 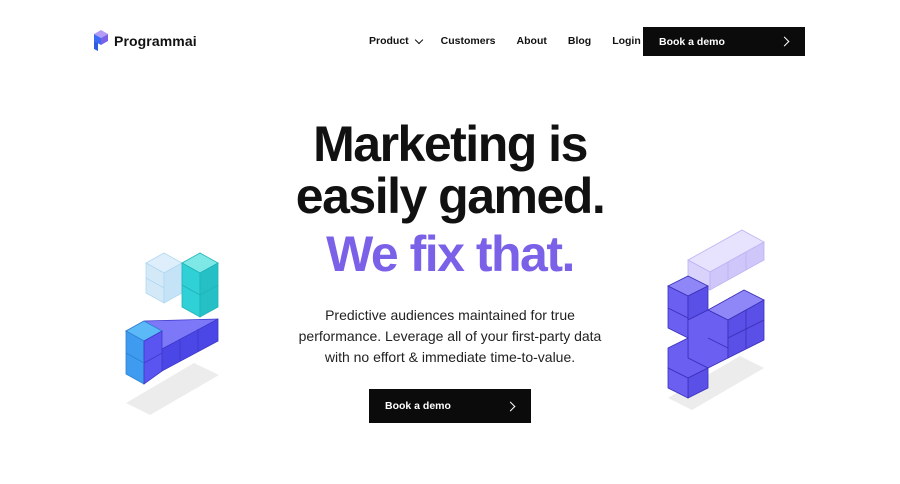 What do you see at coordinates (450, 144) in the screenshot?
I see `hero-title-line-1: Marketing is` at bounding box center [450, 144].